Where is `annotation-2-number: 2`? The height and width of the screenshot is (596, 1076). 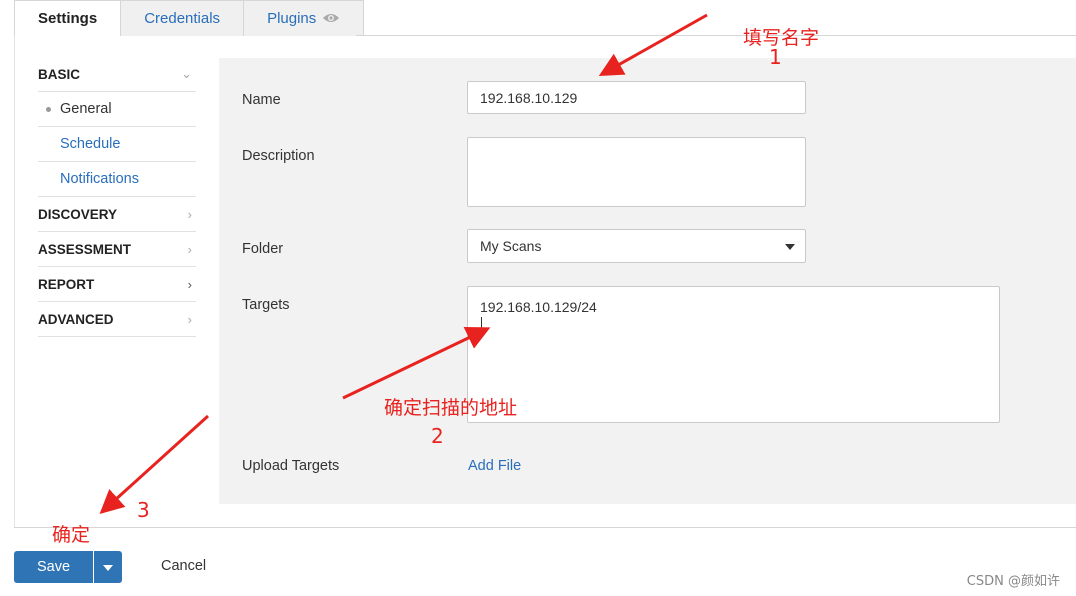
annotation-2-number: 2 is located at coordinates (437, 436).